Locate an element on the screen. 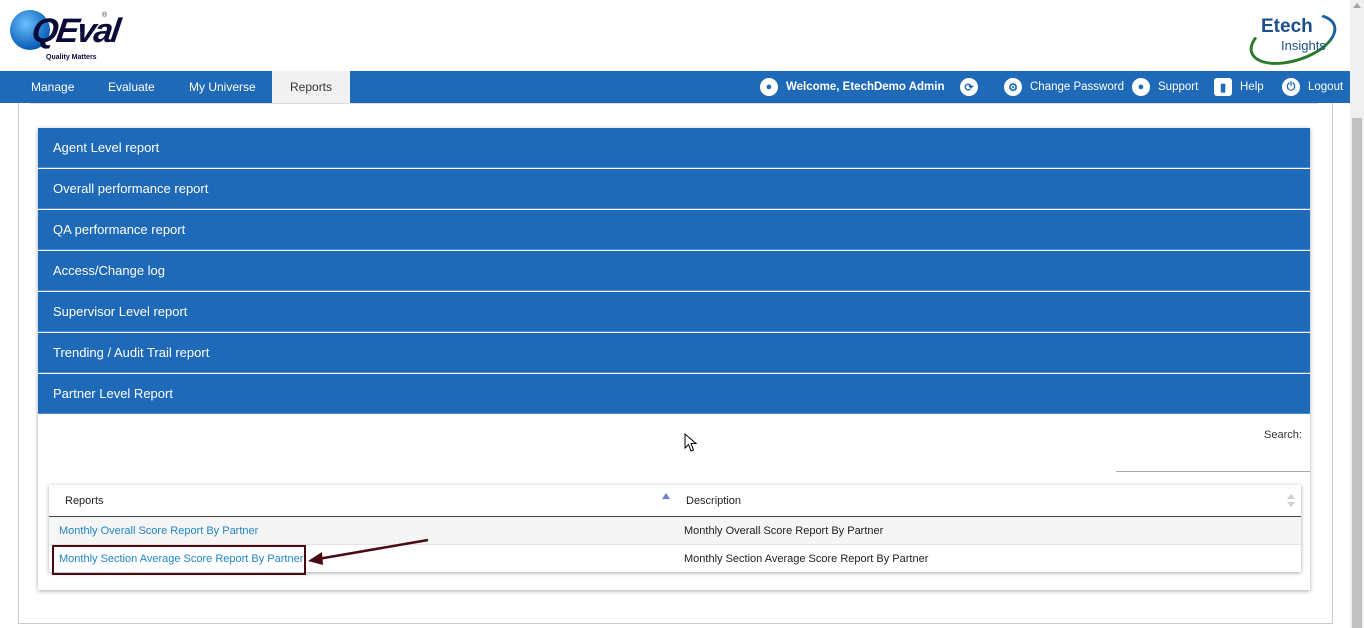 This screenshot has height=628, width=1364. etech-insights-logo: Etech Insights is located at coordinates (1293, 39).